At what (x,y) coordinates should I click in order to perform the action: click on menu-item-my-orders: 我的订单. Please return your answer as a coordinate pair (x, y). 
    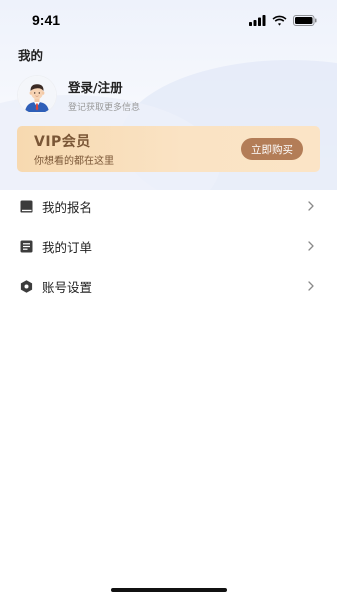
    Looking at the image, I should click on (168, 246).